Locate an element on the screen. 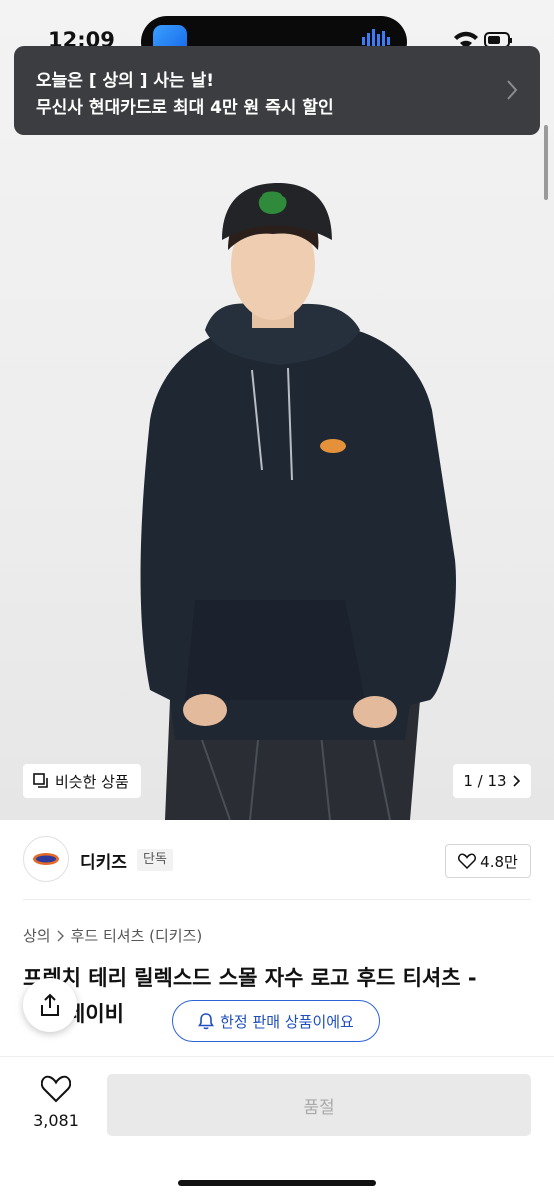  scroll-indicator is located at coordinates (546, 162).